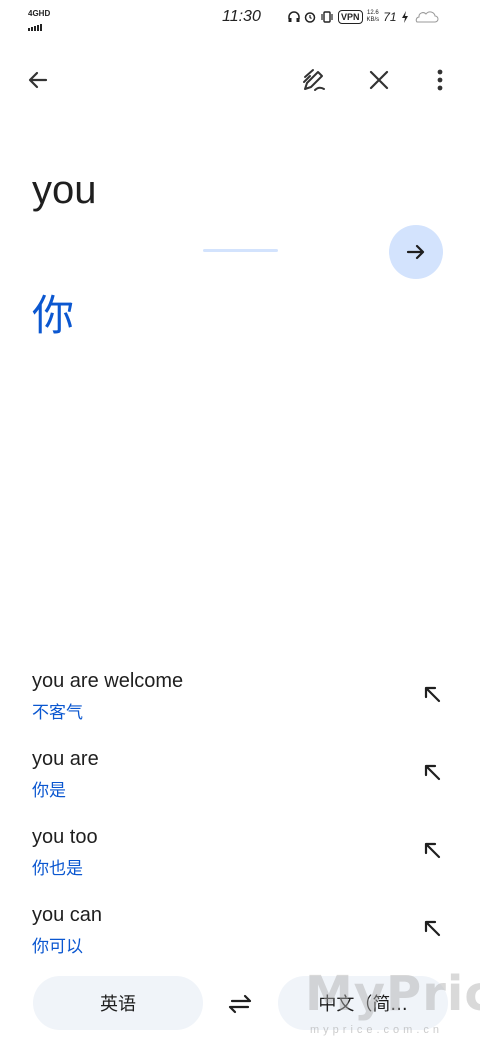 The height and width of the screenshot is (1040, 480). Describe the element at coordinates (310, 17) in the screenshot. I see `alarm-icon` at that location.